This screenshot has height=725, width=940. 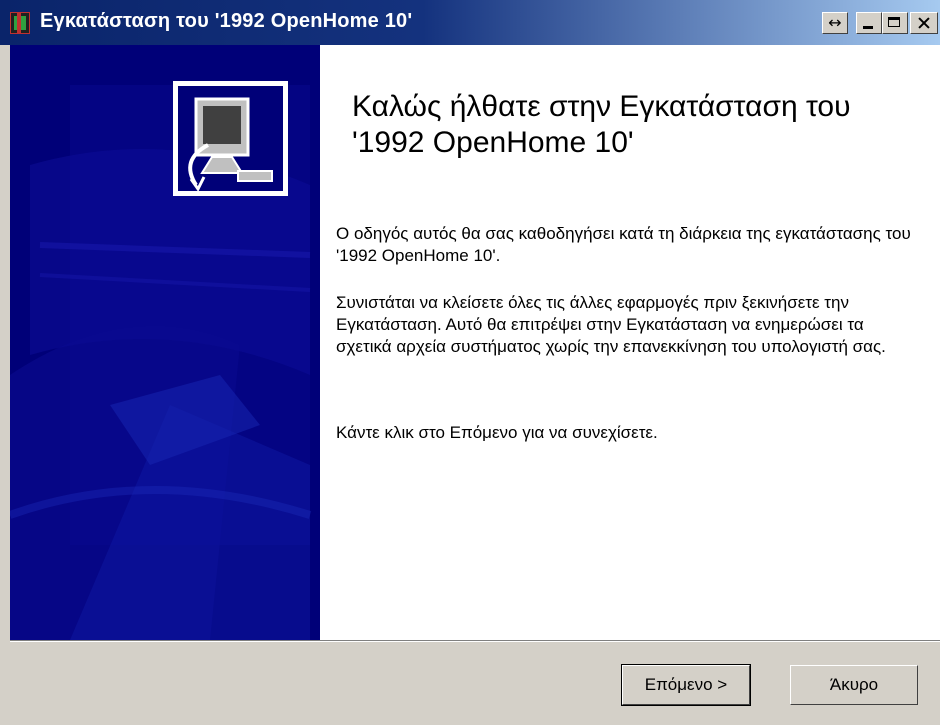 What do you see at coordinates (470, 22) in the screenshot?
I see `title-bar: Εγκατάσταση του '1992 OpenHome 10' ↔` at bounding box center [470, 22].